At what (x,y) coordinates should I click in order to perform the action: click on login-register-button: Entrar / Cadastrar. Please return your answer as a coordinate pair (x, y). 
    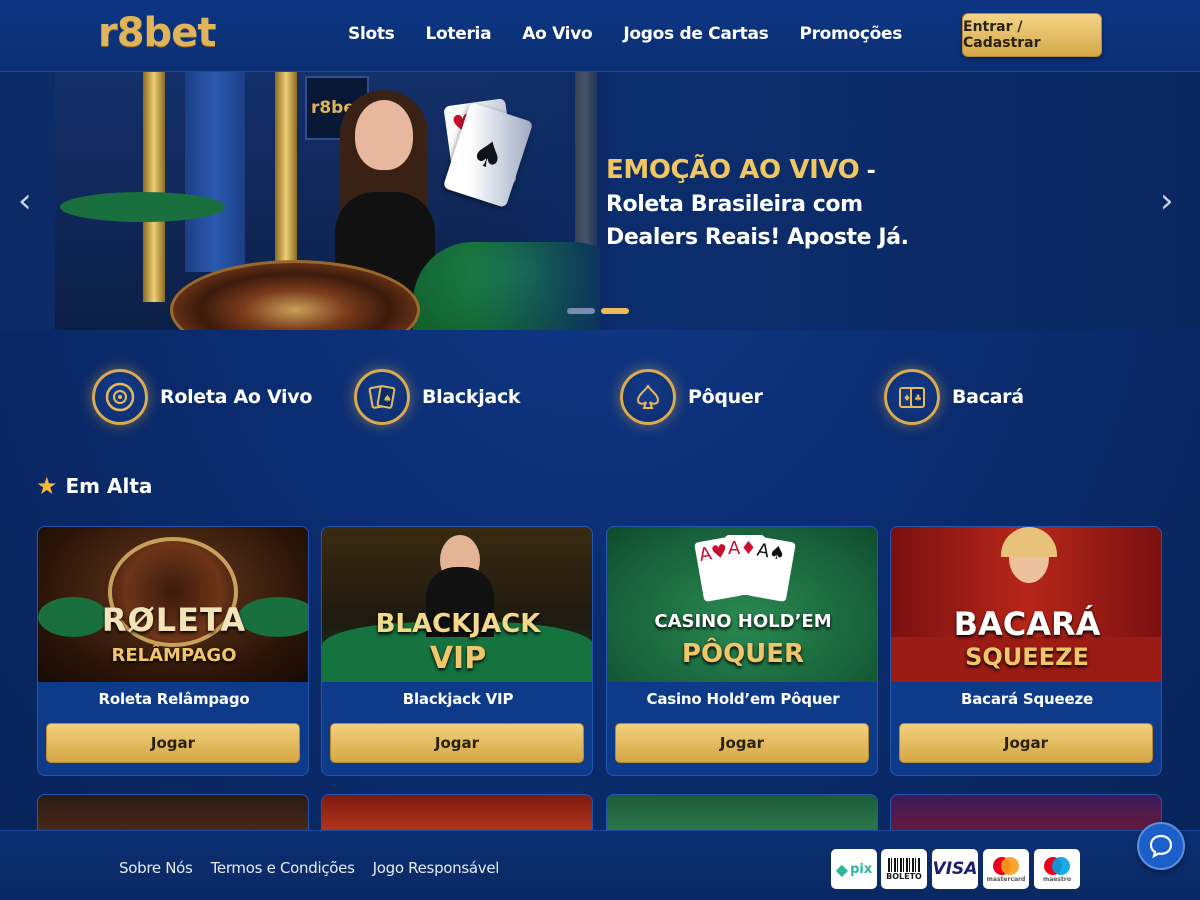
    Looking at the image, I should click on (1032, 35).